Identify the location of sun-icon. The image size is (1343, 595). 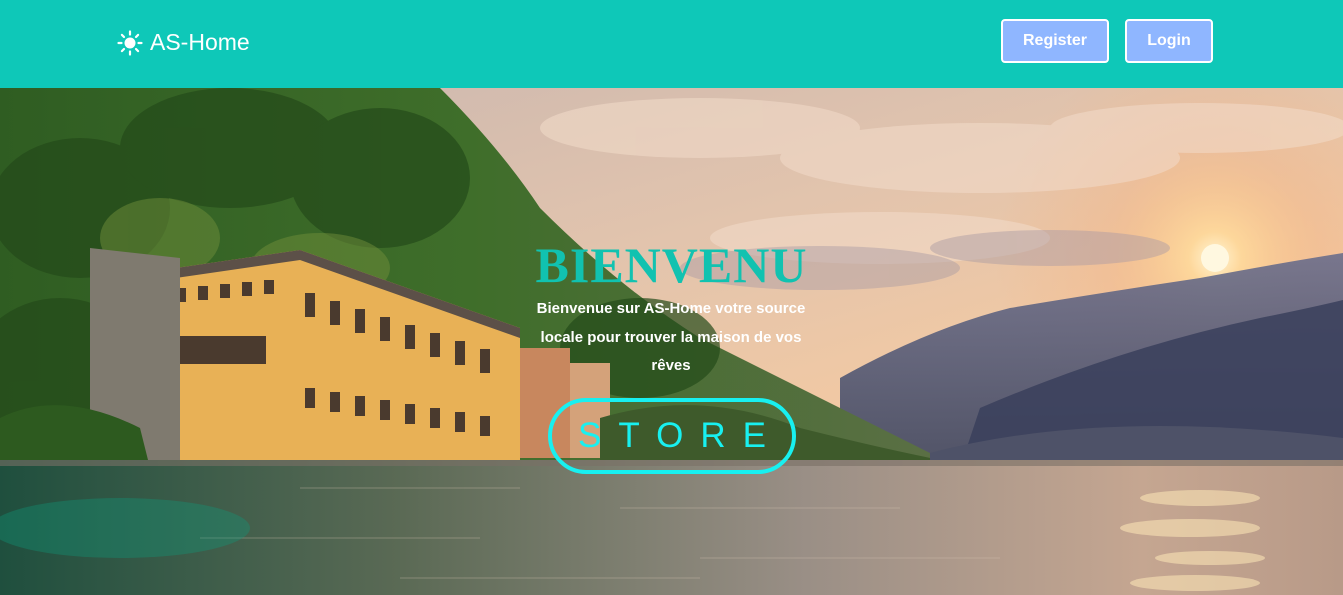
(130, 42).